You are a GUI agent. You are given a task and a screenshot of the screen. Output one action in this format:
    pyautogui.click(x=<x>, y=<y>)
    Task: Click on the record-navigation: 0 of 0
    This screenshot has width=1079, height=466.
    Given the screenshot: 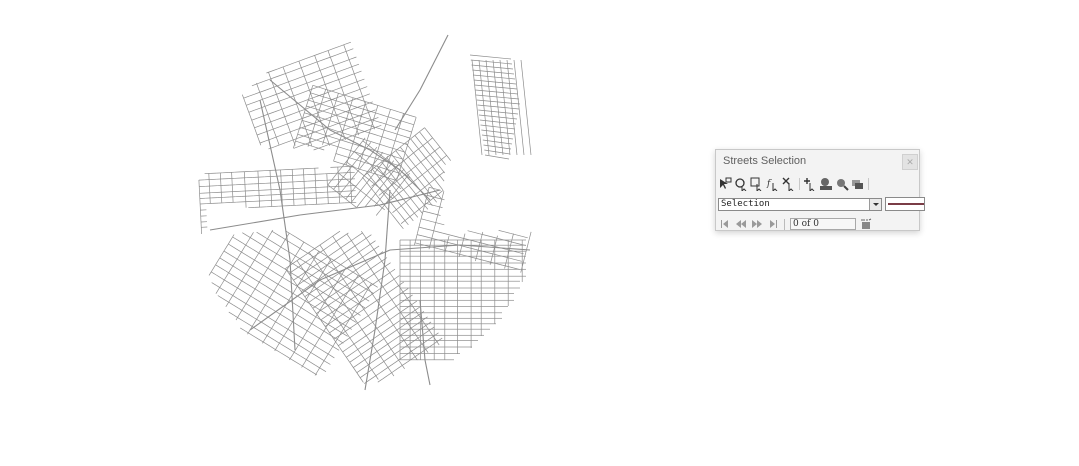 What is the action you would take?
    pyautogui.click(x=795, y=224)
    